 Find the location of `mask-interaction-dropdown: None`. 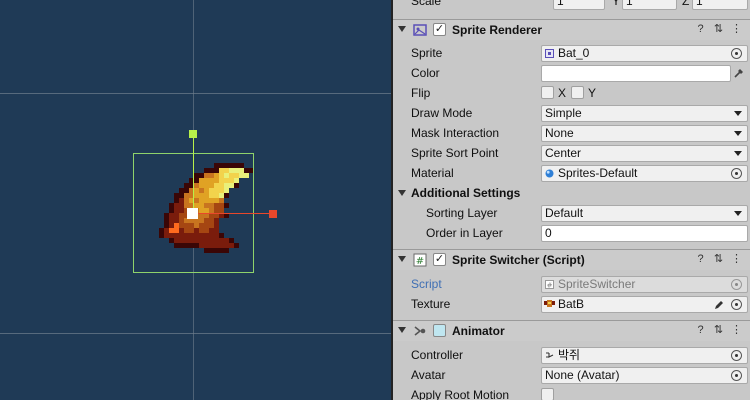

mask-interaction-dropdown: None is located at coordinates (644, 133).